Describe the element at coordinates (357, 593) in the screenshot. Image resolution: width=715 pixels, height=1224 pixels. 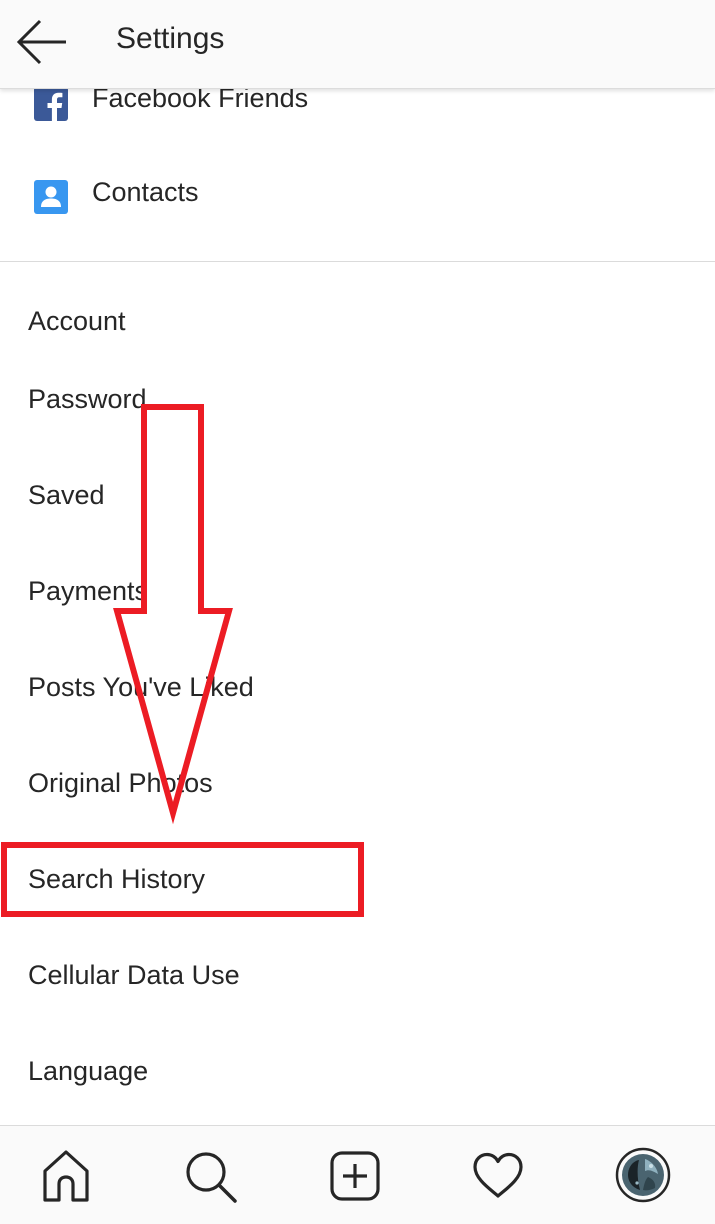
I see `payments-item: Payments` at that location.